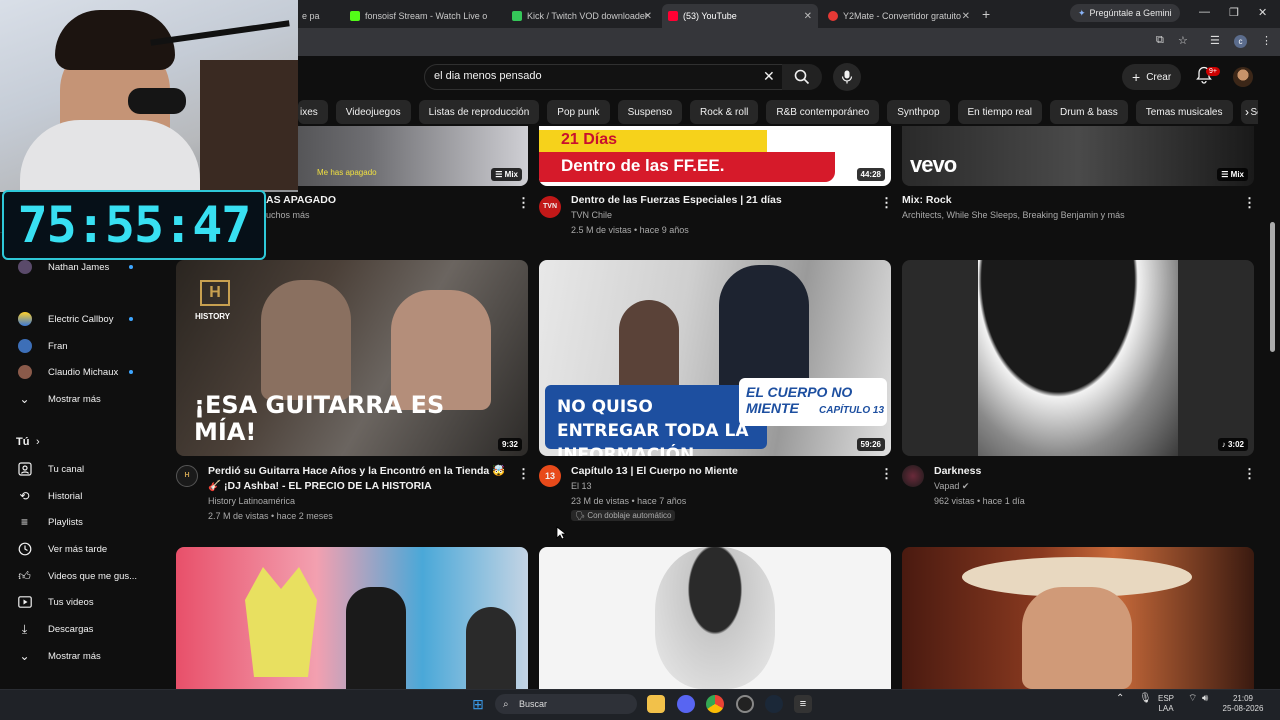 Image resolution: width=1280 pixels, height=720 pixels. What do you see at coordinates (1160, 40) in the screenshot?
I see `install-app-icon: ⧉` at bounding box center [1160, 40].